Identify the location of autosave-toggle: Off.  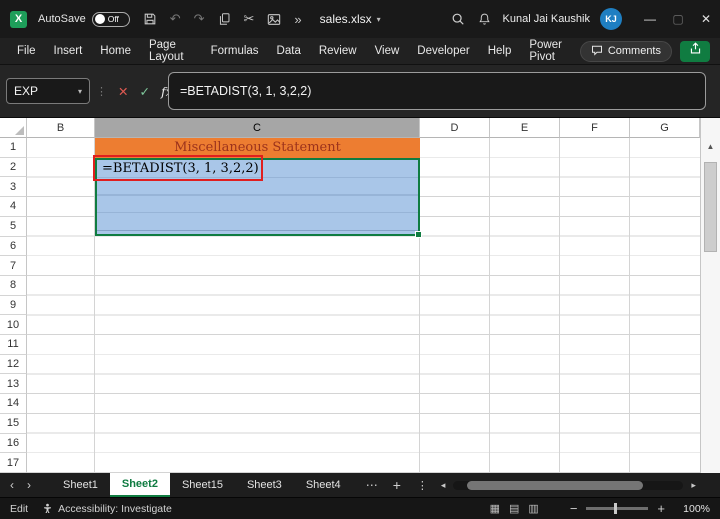
(110, 19).